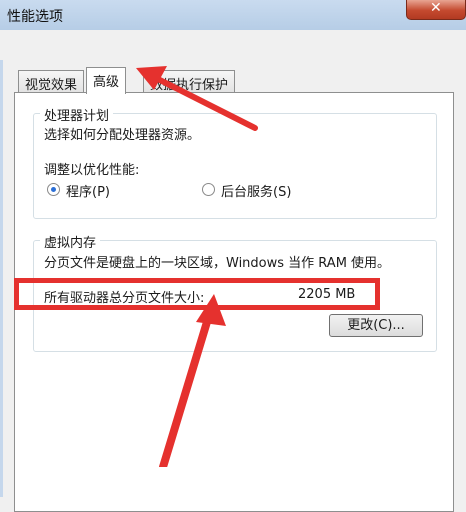  I want to click on adjust-label: 调整以优化性能:, so click(92, 170).